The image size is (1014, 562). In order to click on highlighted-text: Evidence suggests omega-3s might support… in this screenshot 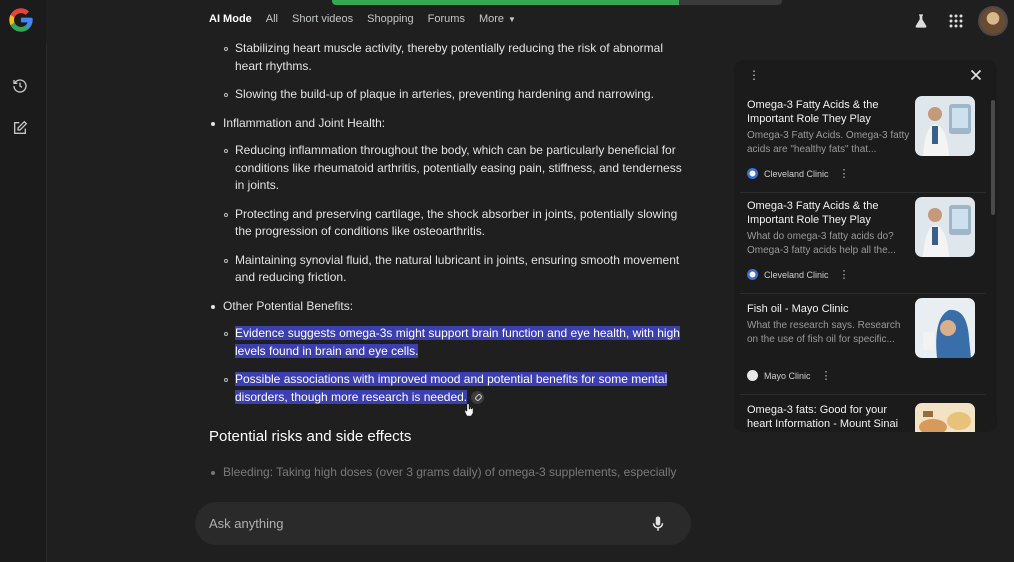, I will do `click(457, 342)`.